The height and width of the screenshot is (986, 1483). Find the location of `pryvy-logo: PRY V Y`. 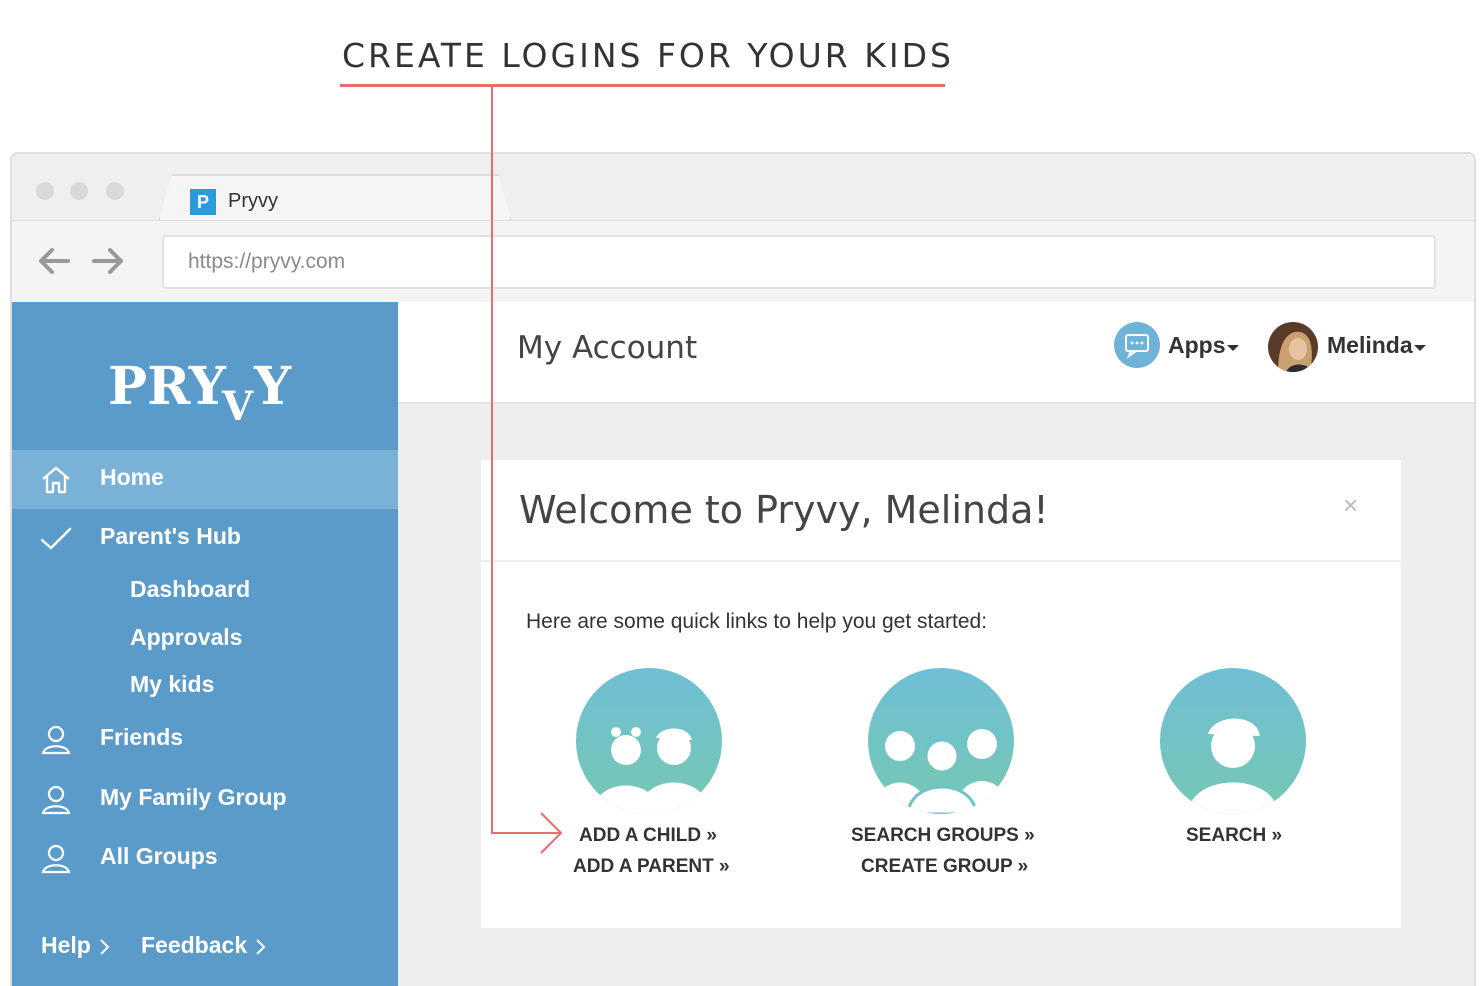

pryvy-logo: PRY V Y is located at coordinates (200, 390).